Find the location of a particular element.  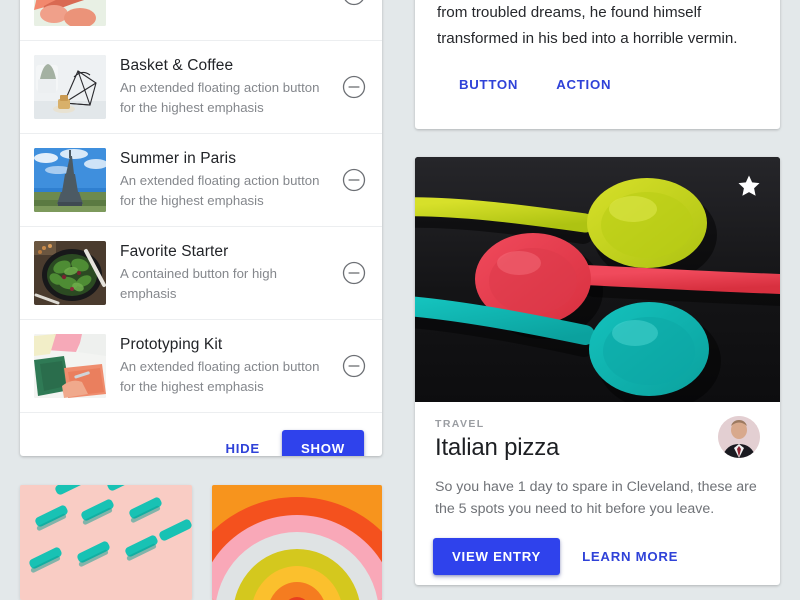

star-icon is located at coordinates (749, 186).